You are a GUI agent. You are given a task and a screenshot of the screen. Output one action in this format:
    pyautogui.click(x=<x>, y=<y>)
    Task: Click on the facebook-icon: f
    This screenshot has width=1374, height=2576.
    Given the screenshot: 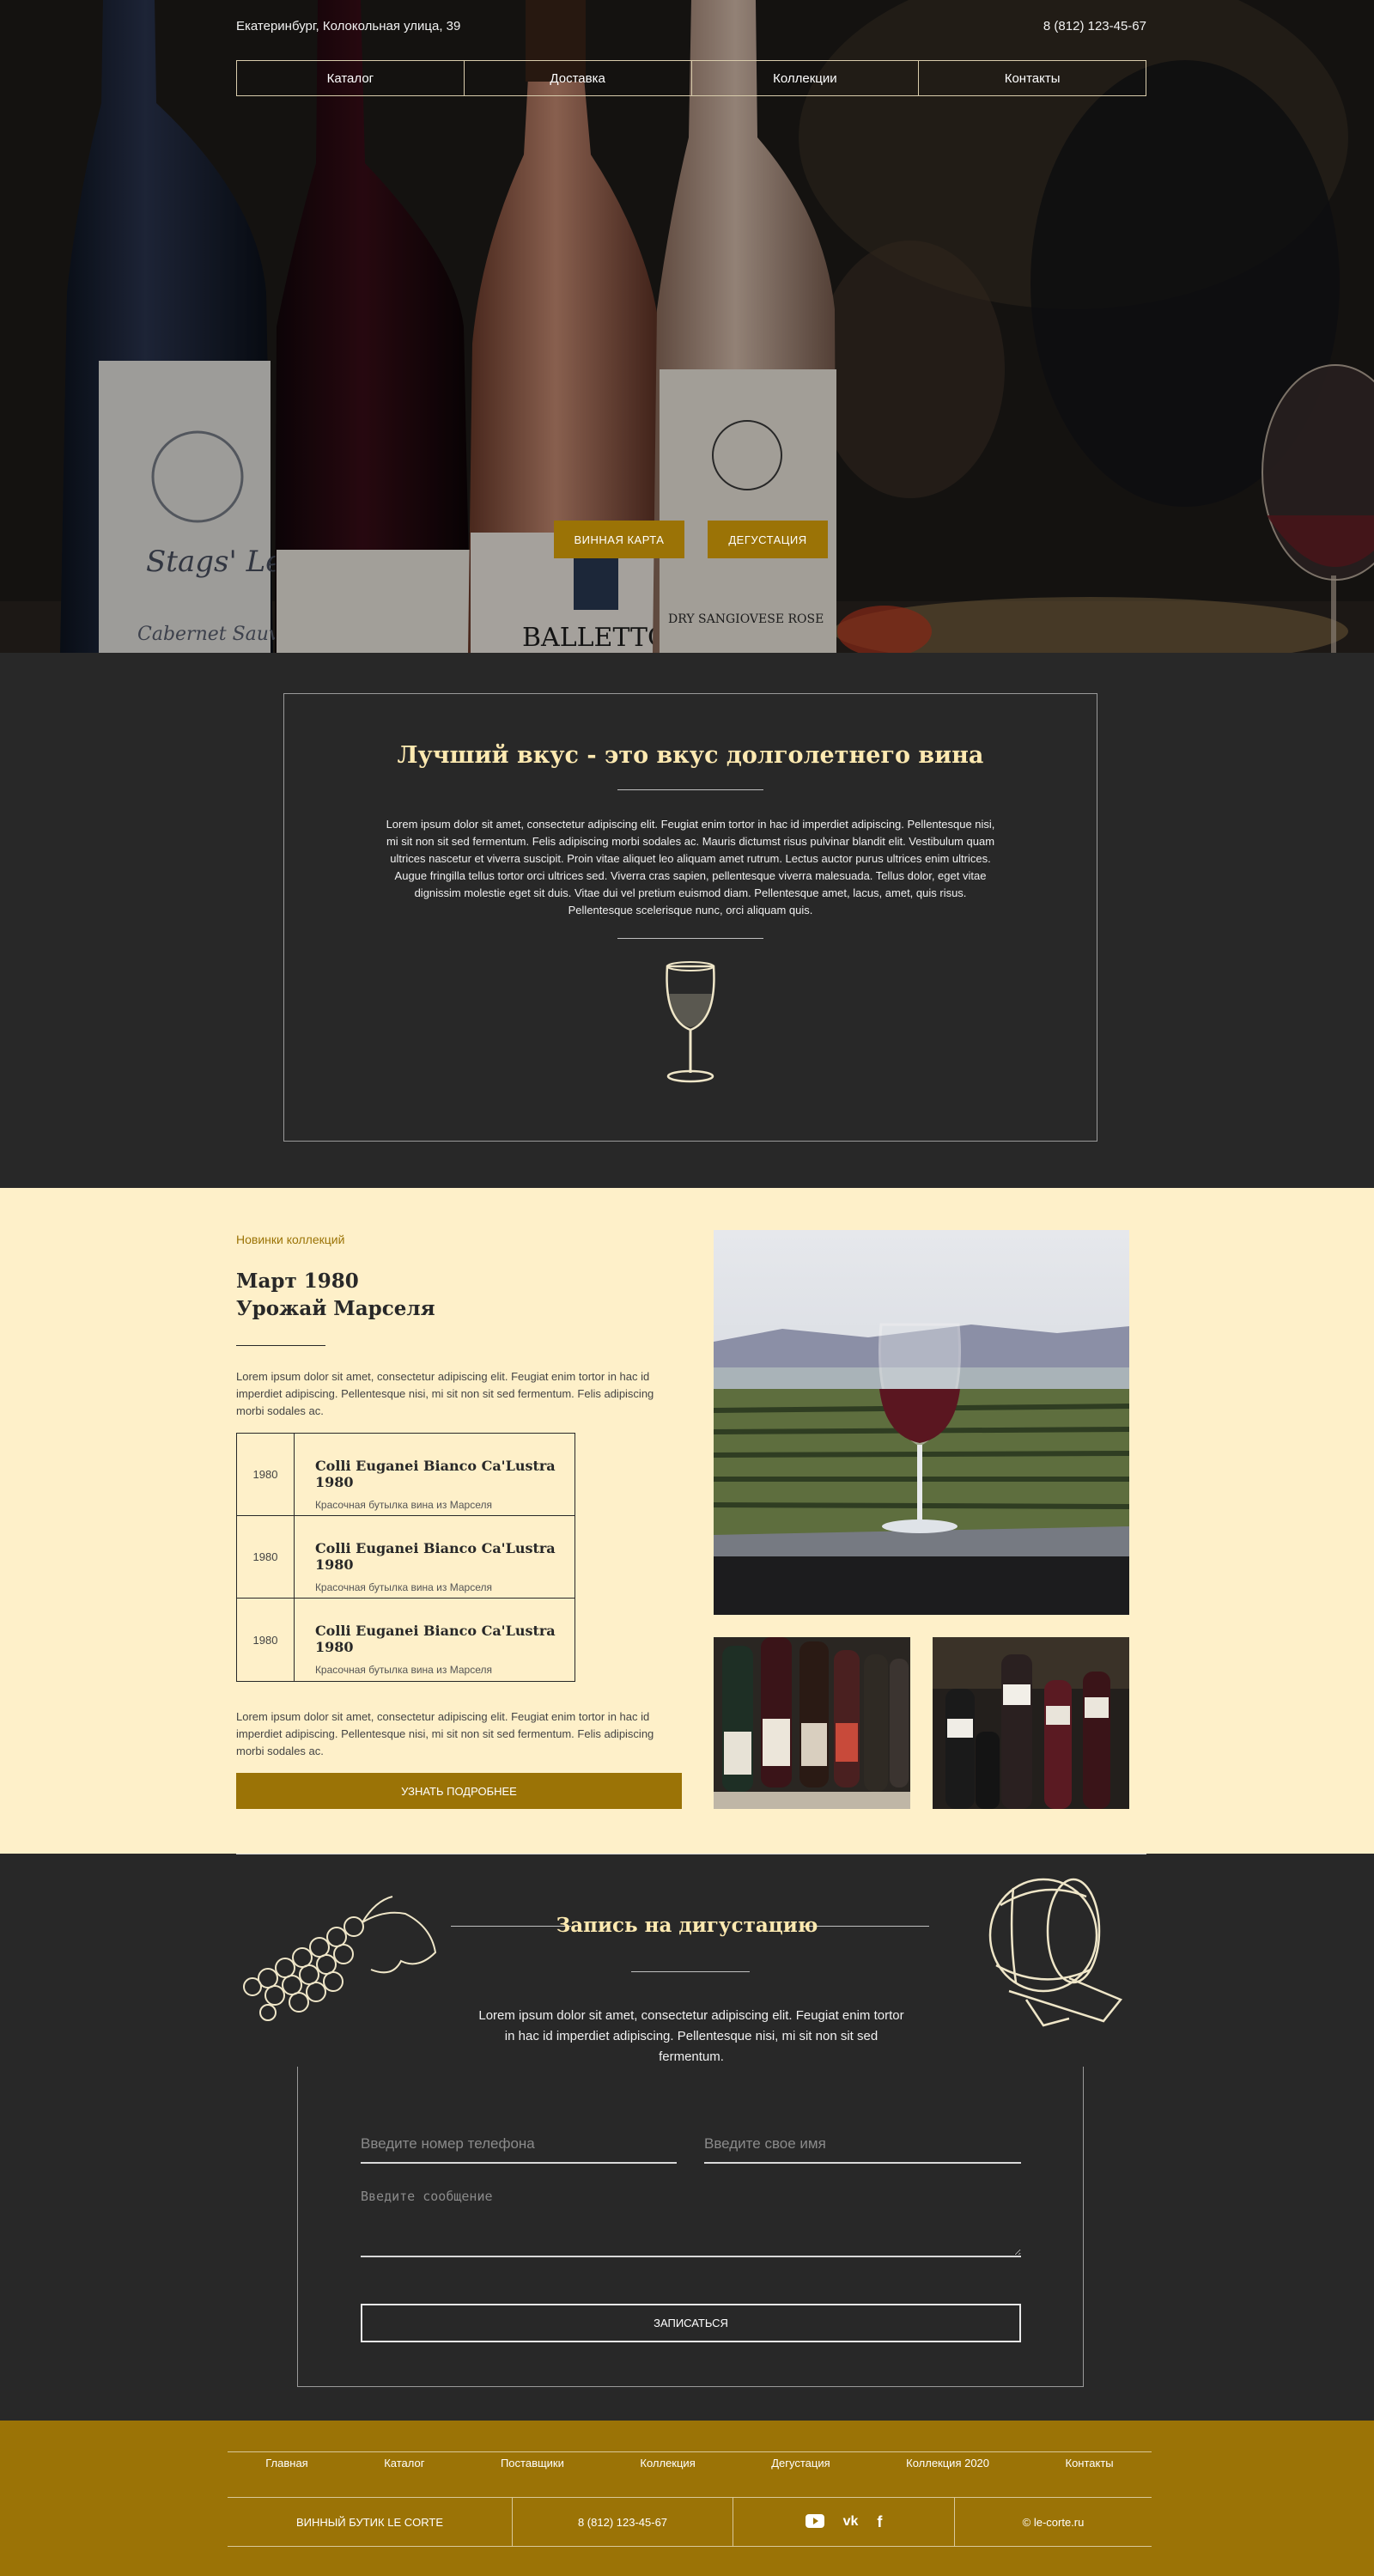 What is the action you would take?
    pyautogui.click(x=879, y=2522)
    